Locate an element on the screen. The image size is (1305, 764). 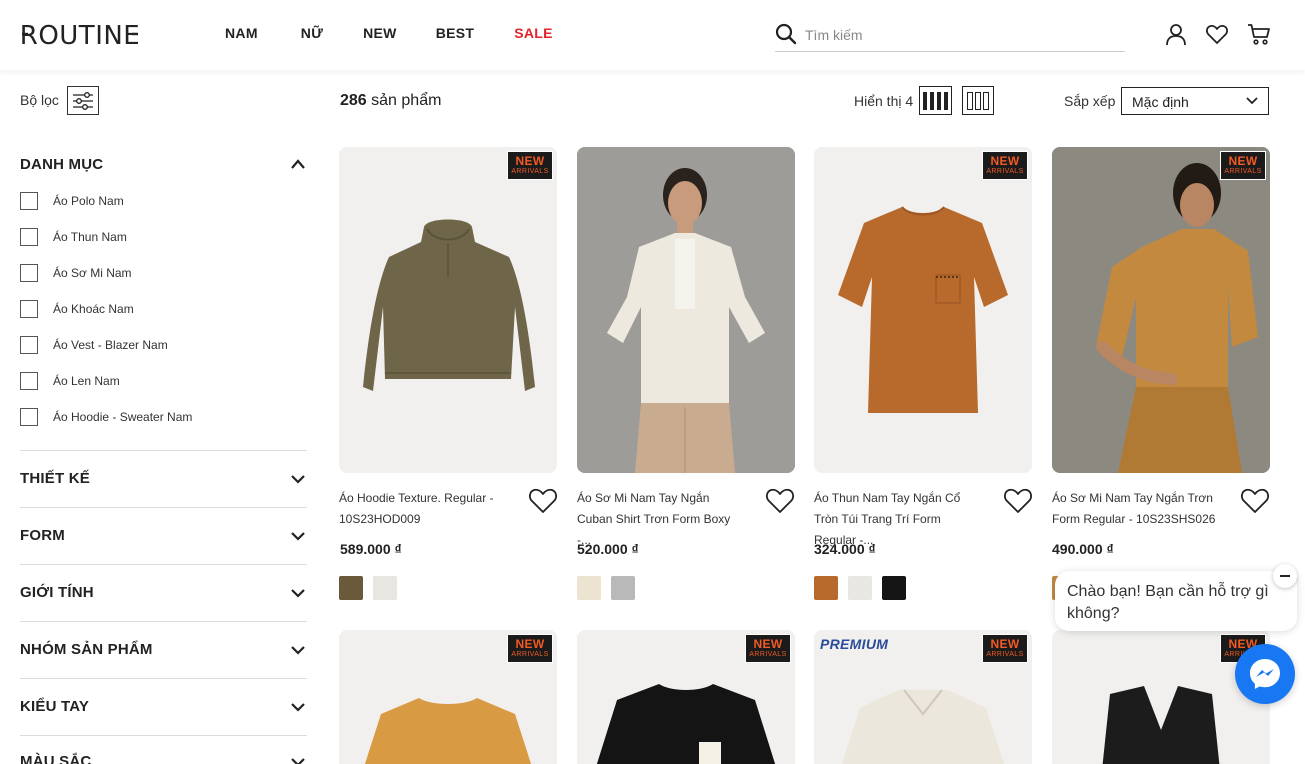
tshirt-image is located at coordinates (923, 309).